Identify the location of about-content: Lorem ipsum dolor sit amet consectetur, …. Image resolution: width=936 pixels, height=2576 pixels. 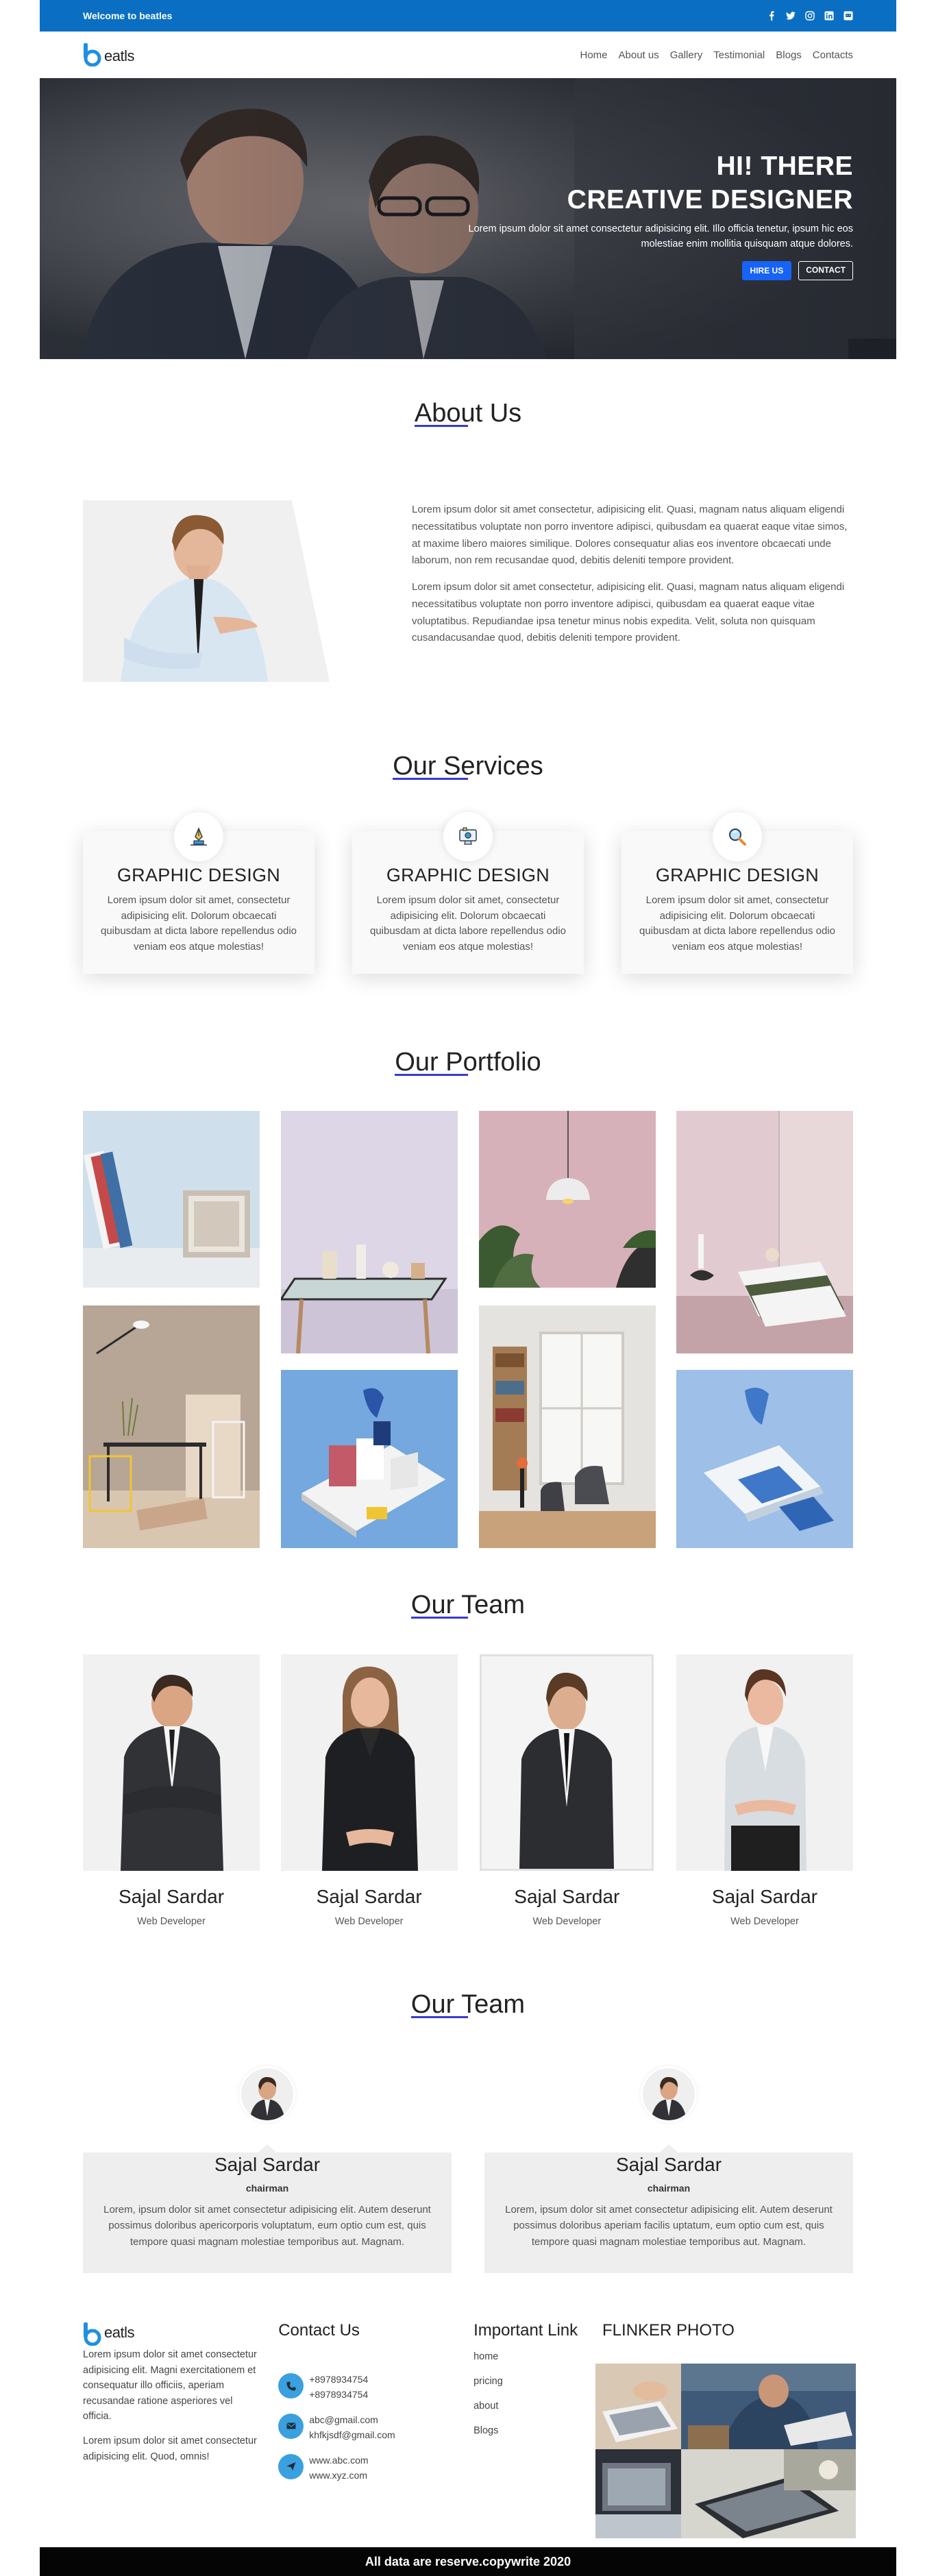
(468, 591).